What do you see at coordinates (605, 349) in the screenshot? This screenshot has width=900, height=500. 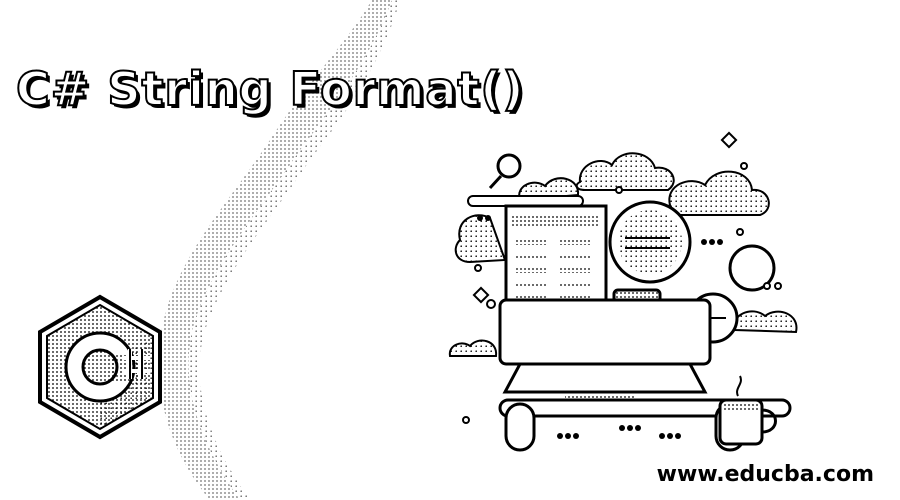 I see `laptop-icon` at bounding box center [605, 349].